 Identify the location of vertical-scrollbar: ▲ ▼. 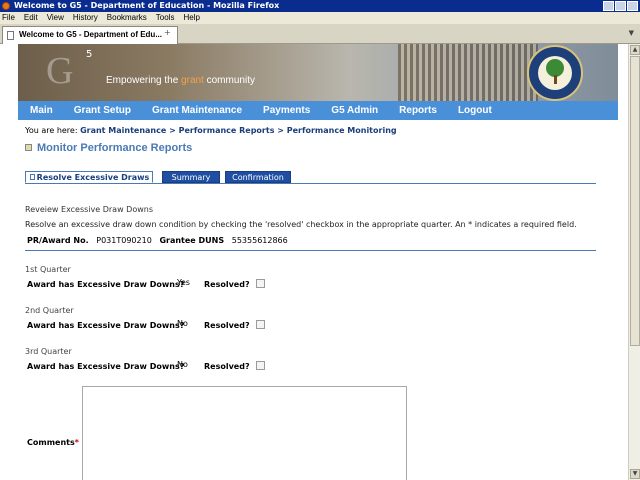
(634, 262).